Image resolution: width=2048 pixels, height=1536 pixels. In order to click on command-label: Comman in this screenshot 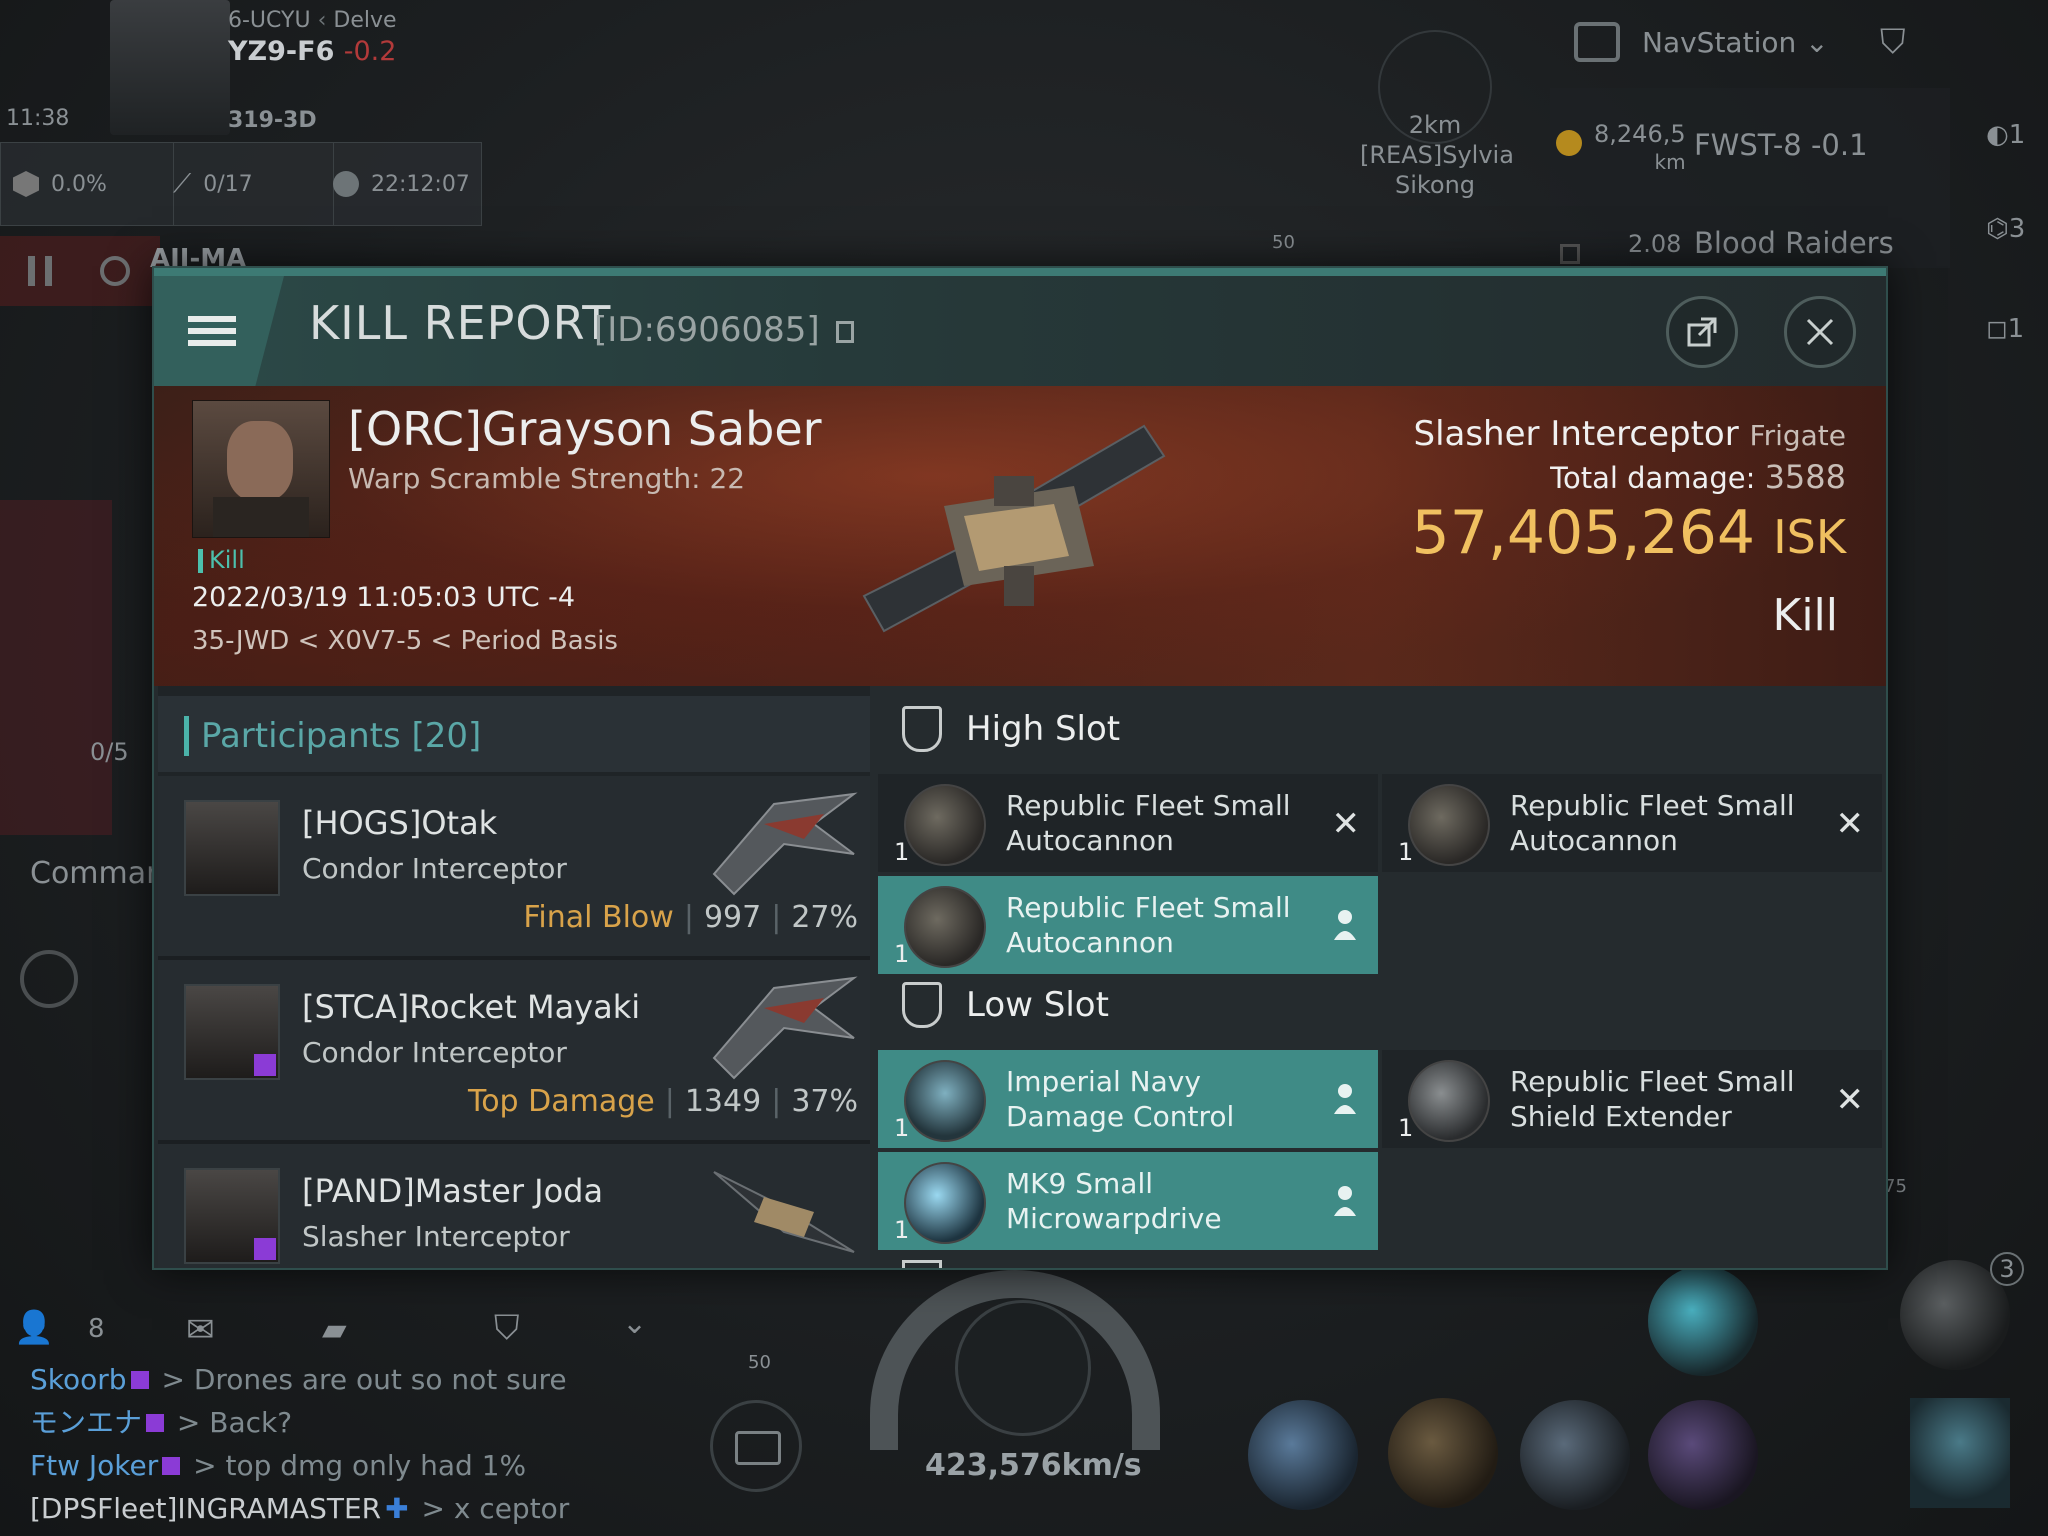, I will do `click(98, 873)`.